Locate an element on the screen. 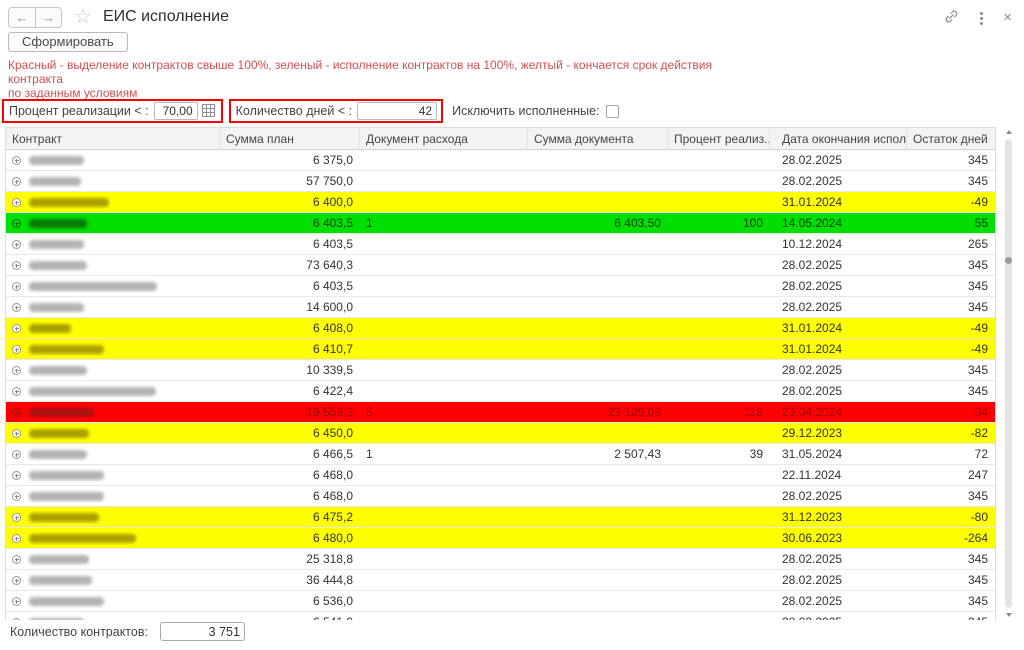 The height and width of the screenshot is (650, 1024). table-row: 6 400,0 31.01.2024 -49 is located at coordinates (500, 202).